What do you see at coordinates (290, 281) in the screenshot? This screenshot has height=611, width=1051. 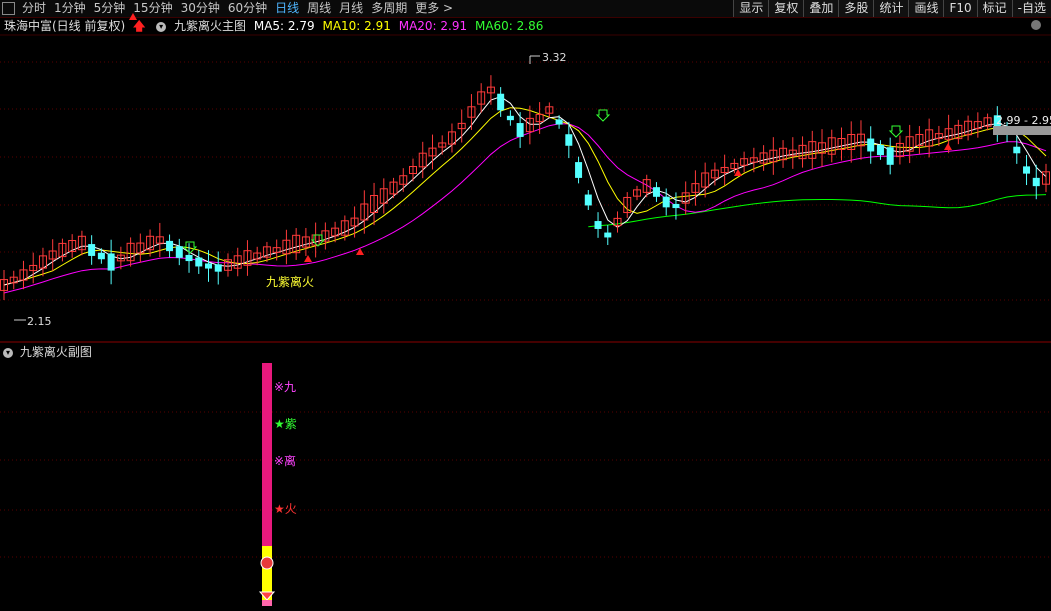 I see `signal-text-label: 九紫离火` at bounding box center [290, 281].